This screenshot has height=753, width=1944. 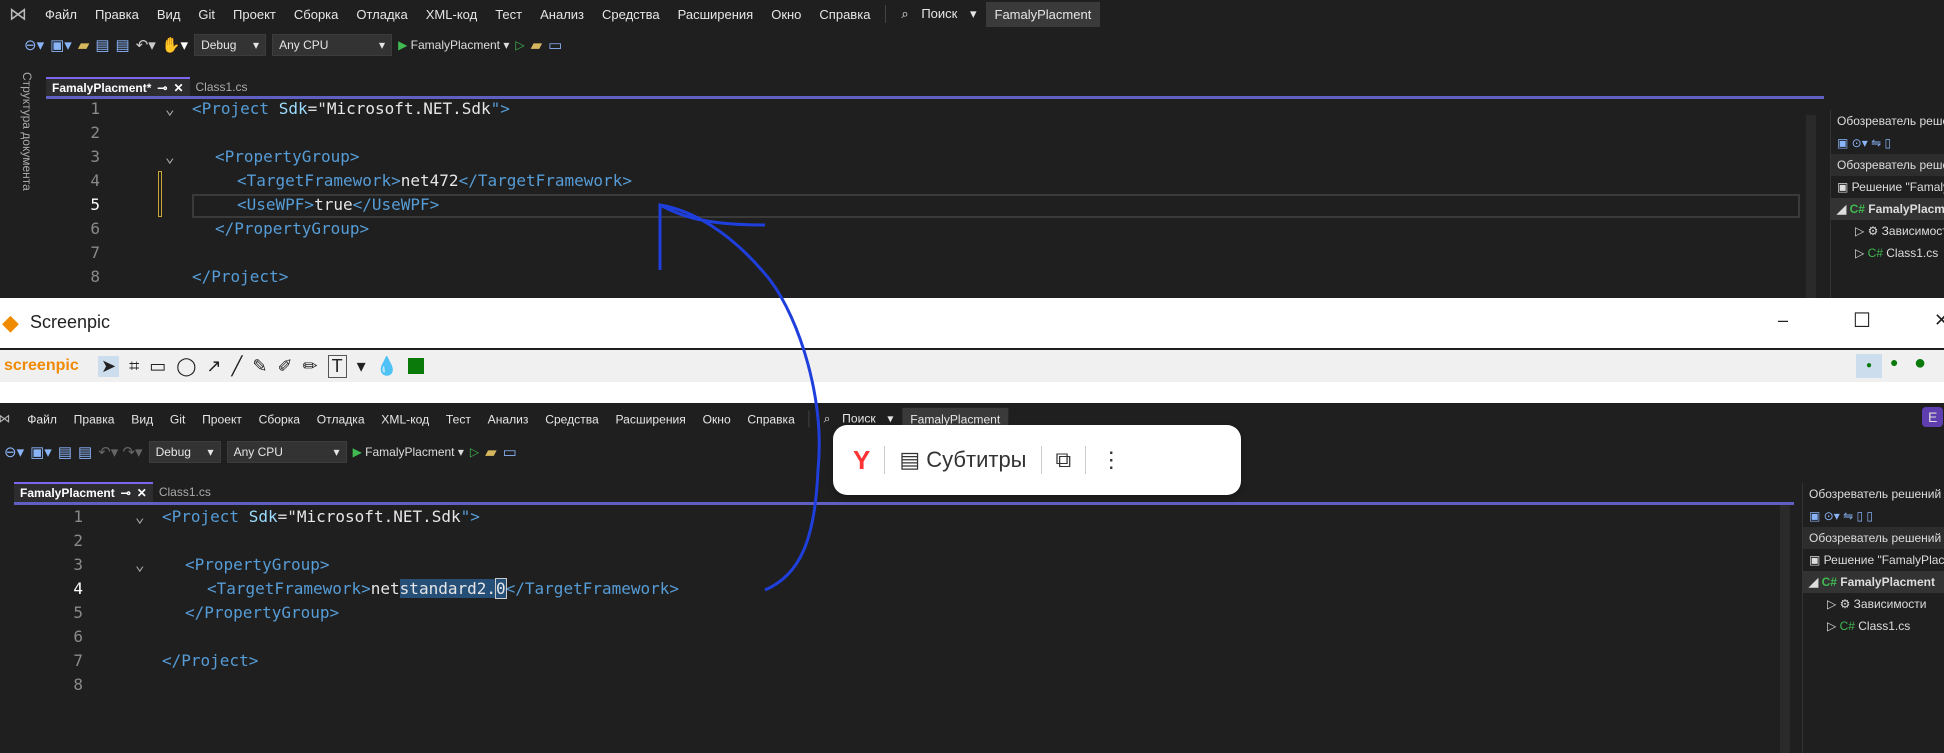 I want to click on annotation-arrow, so click(x=739, y=397).